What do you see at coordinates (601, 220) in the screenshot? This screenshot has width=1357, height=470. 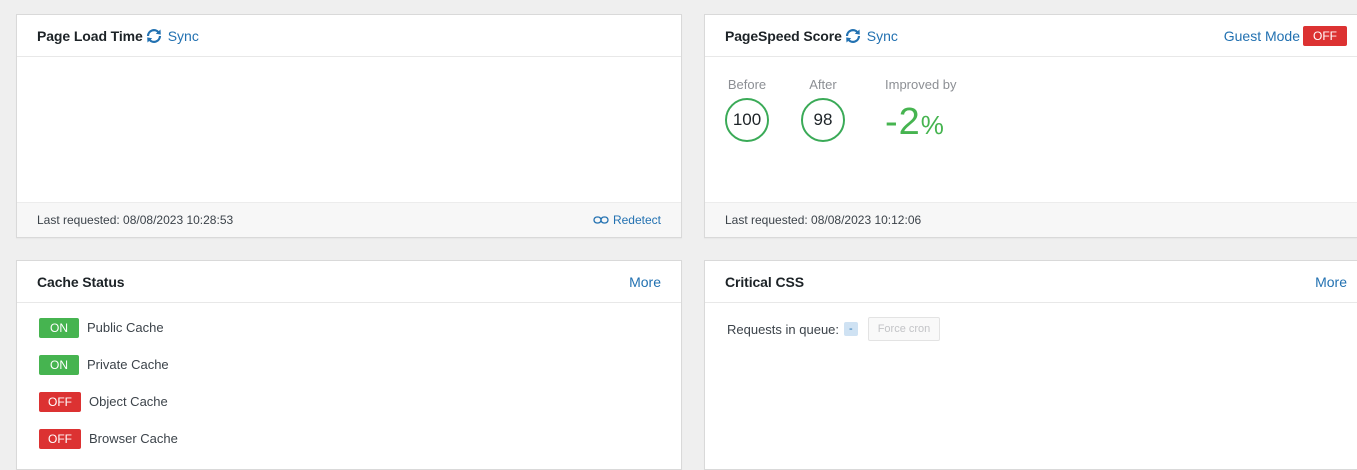 I see `link-icon` at bounding box center [601, 220].